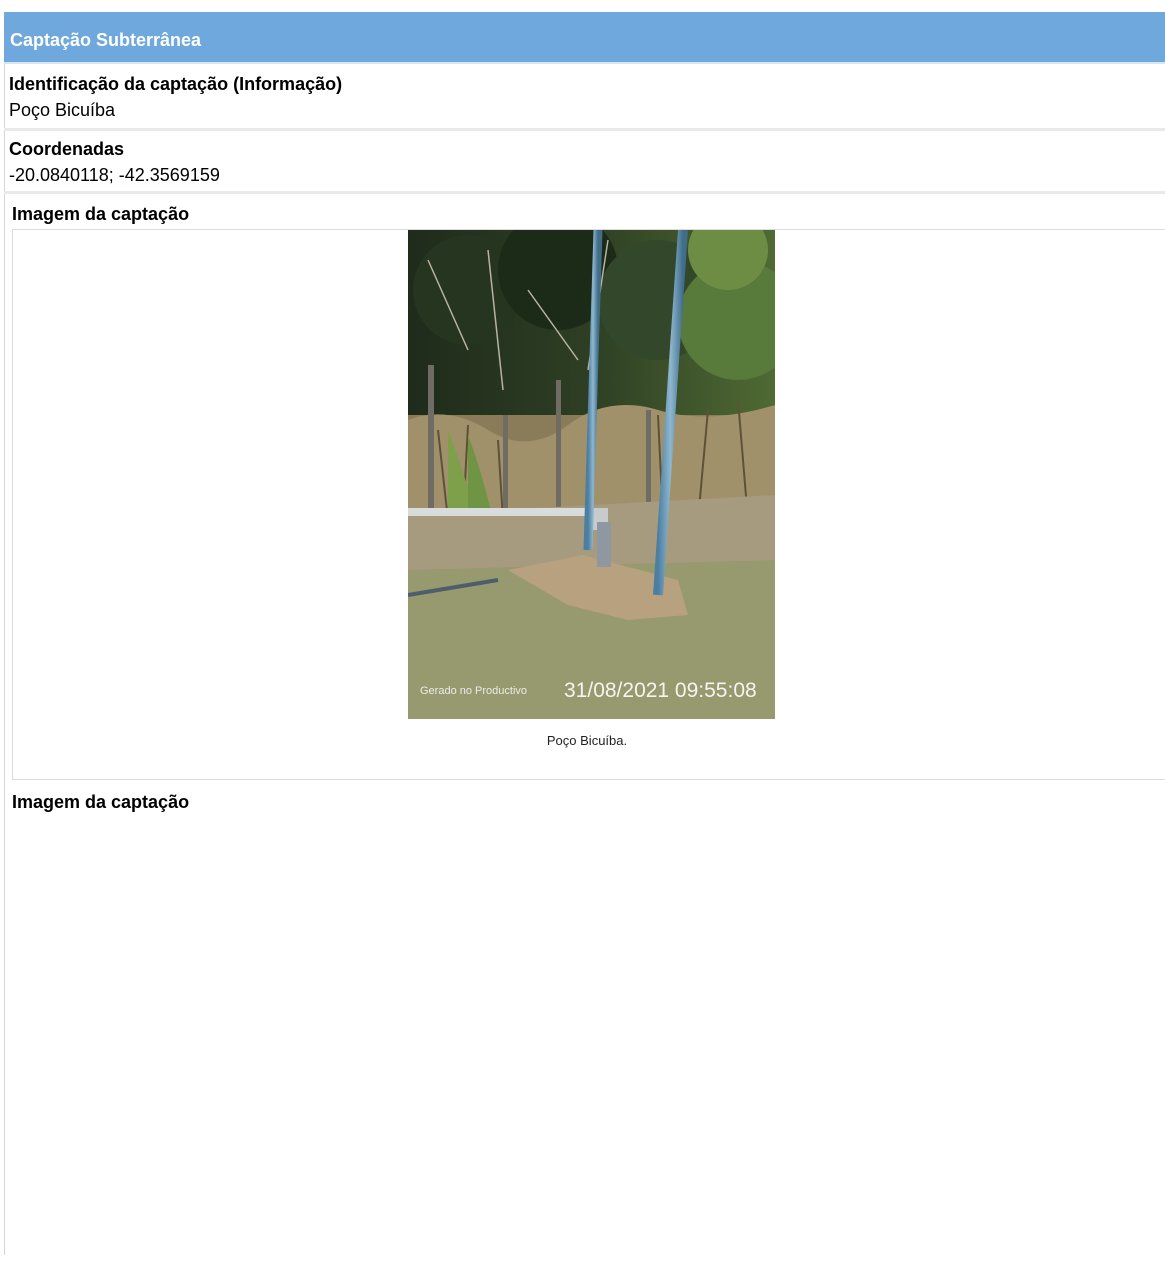 The image size is (1165, 1275). Describe the element at coordinates (584, 192) in the screenshot. I see `divider` at that location.